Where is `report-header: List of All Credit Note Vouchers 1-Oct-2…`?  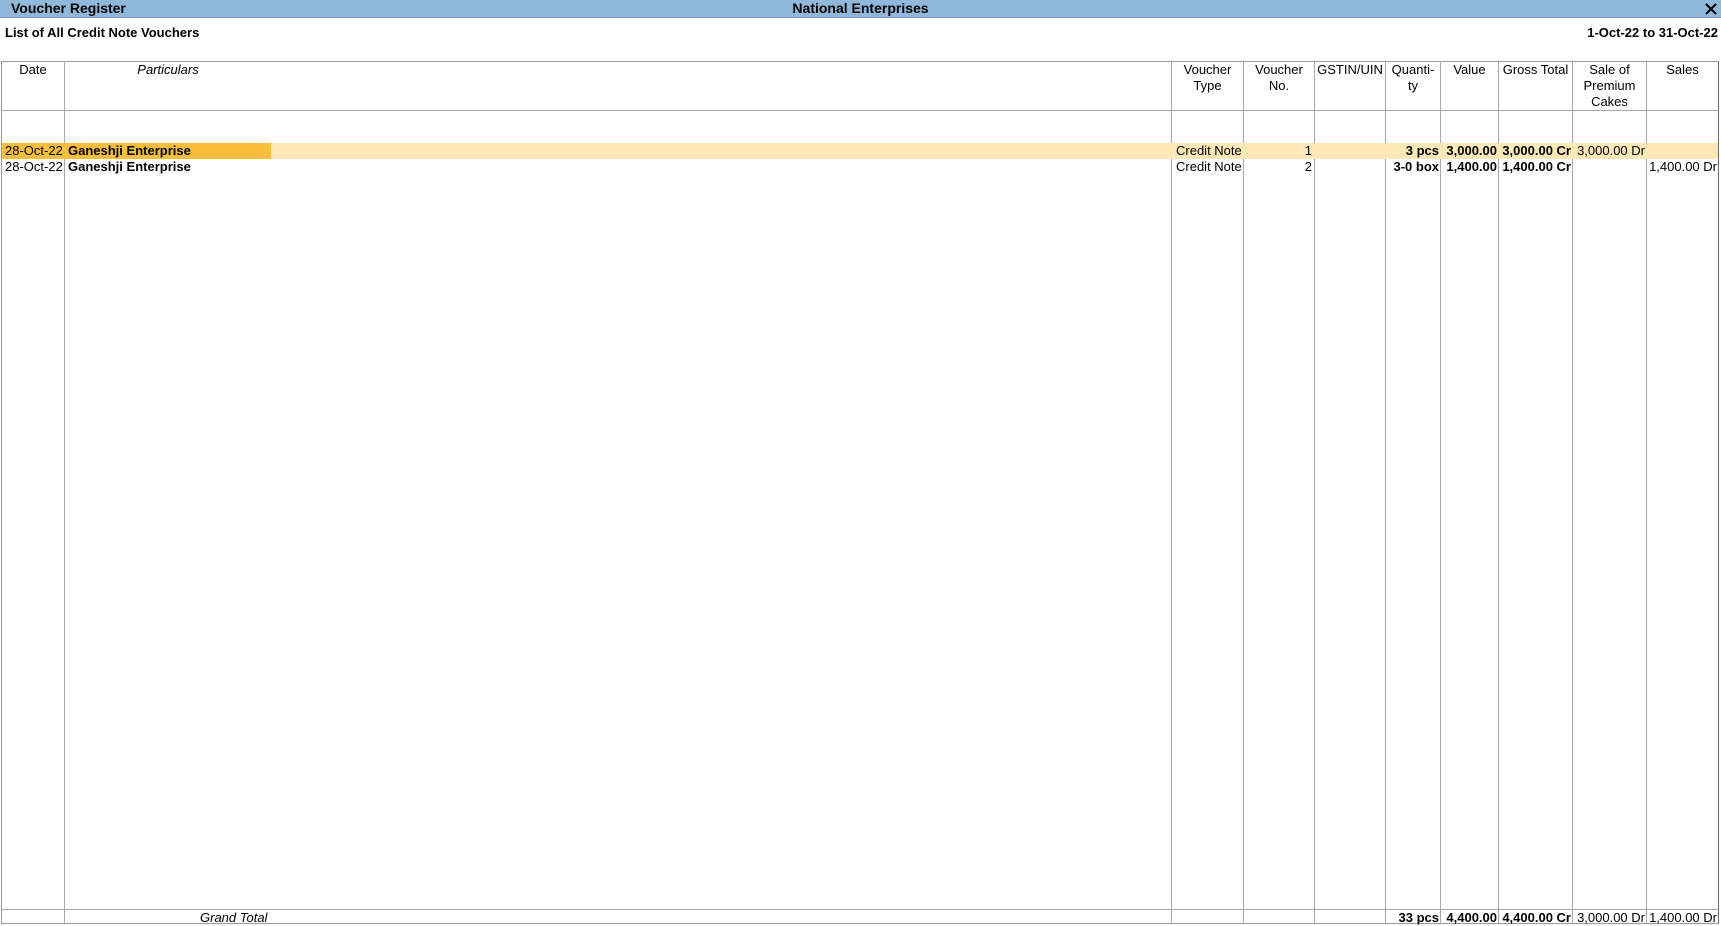
report-header: List of All Credit Note Vouchers 1-Oct-2… is located at coordinates (860, 39).